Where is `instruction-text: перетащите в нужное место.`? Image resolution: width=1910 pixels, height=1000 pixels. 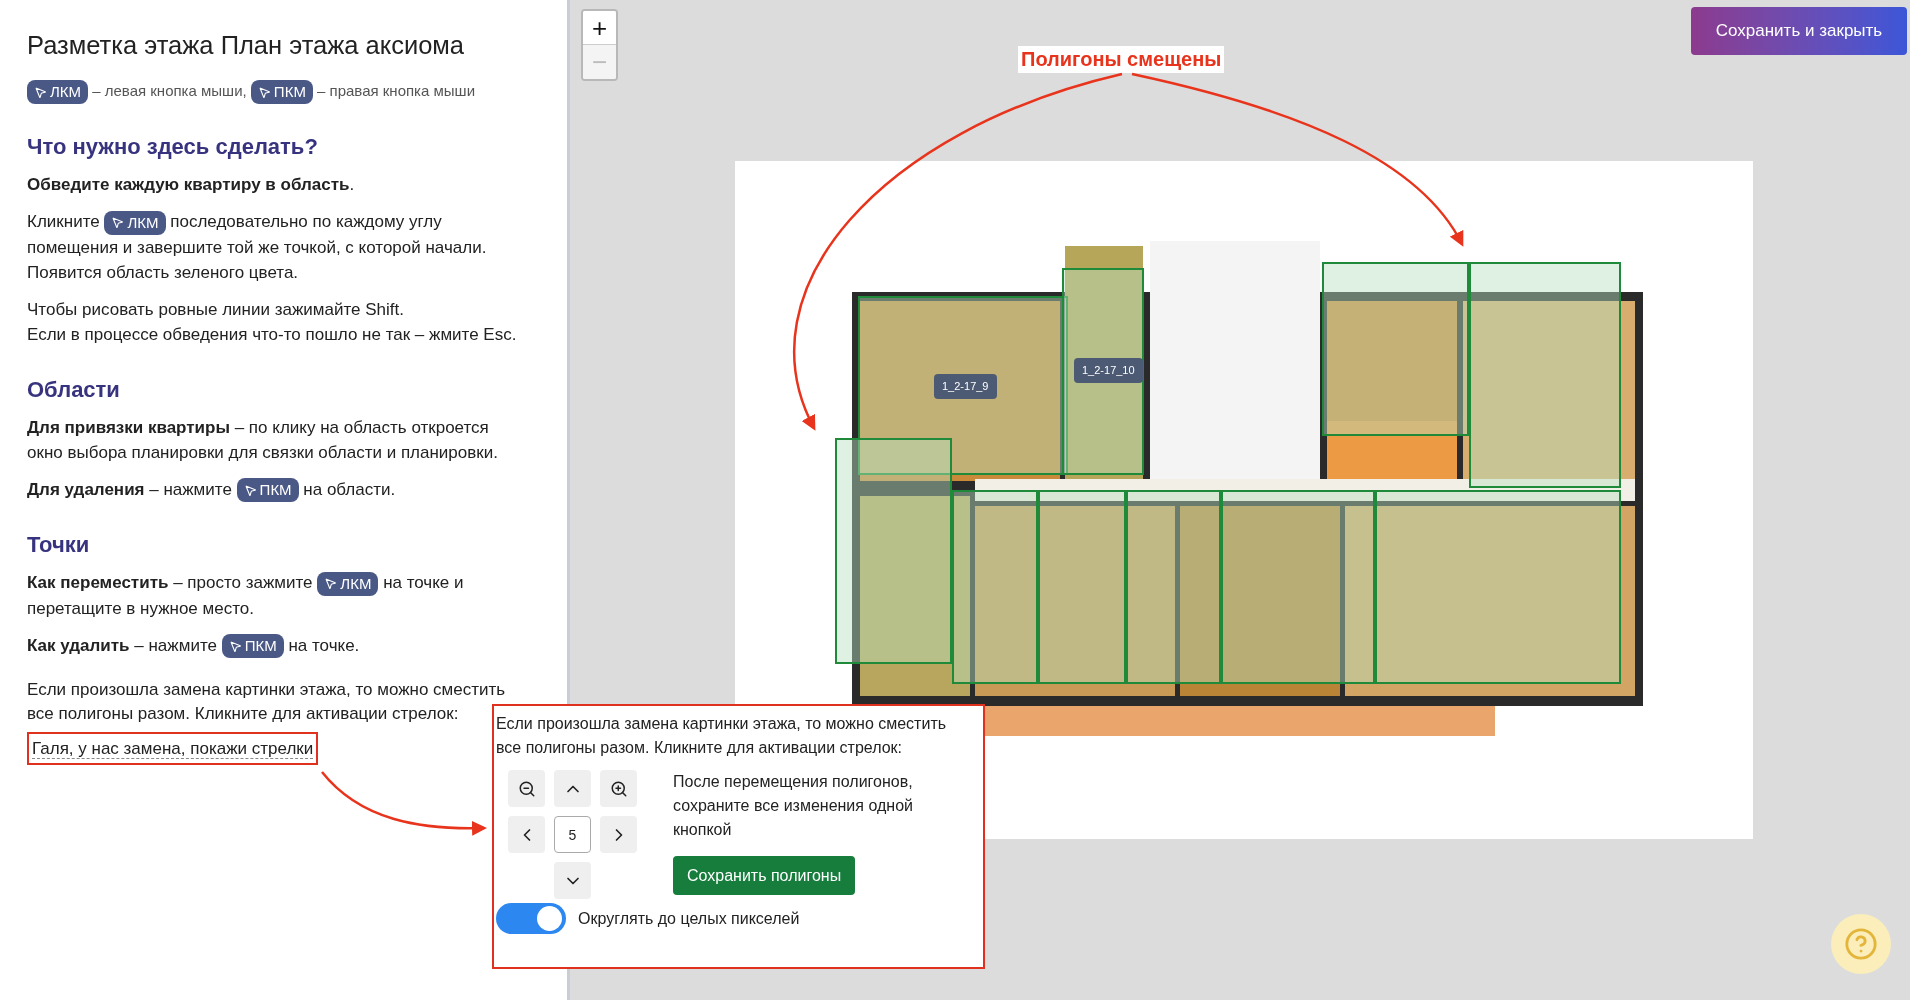 instruction-text: перетащите в нужное место. is located at coordinates (140, 608).